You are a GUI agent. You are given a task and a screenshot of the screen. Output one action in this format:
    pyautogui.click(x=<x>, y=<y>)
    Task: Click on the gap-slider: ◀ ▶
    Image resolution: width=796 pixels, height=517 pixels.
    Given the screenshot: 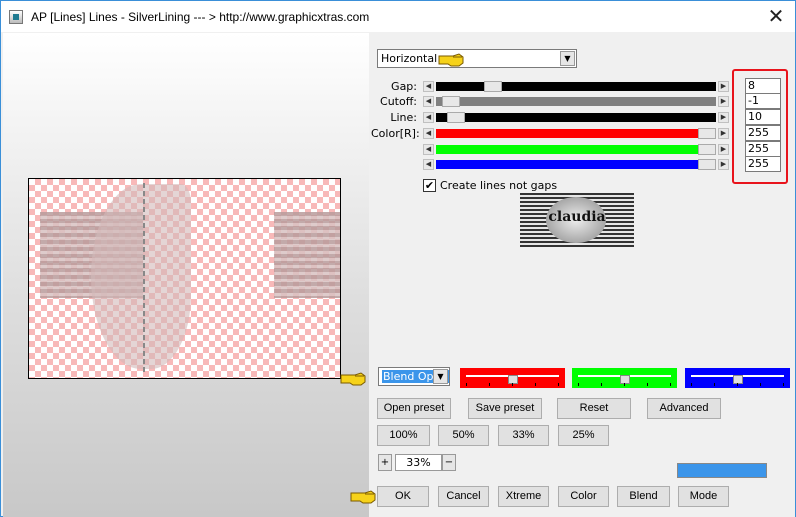 What is the action you would take?
    pyautogui.click(x=576, y=86)
    